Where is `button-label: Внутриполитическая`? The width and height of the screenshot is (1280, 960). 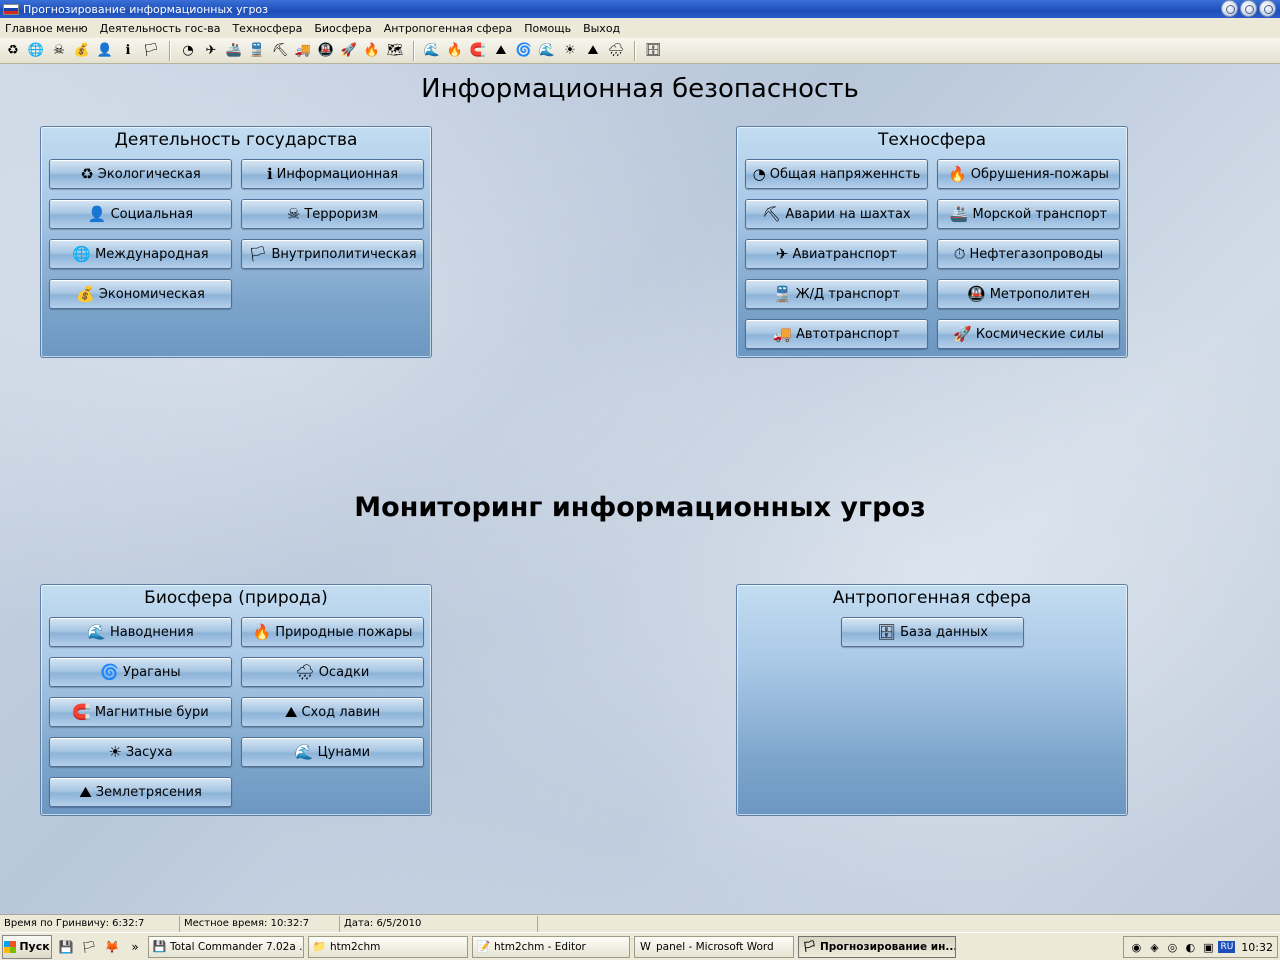 button-label: Внутриполитическая is located at coordinates (344, 254).